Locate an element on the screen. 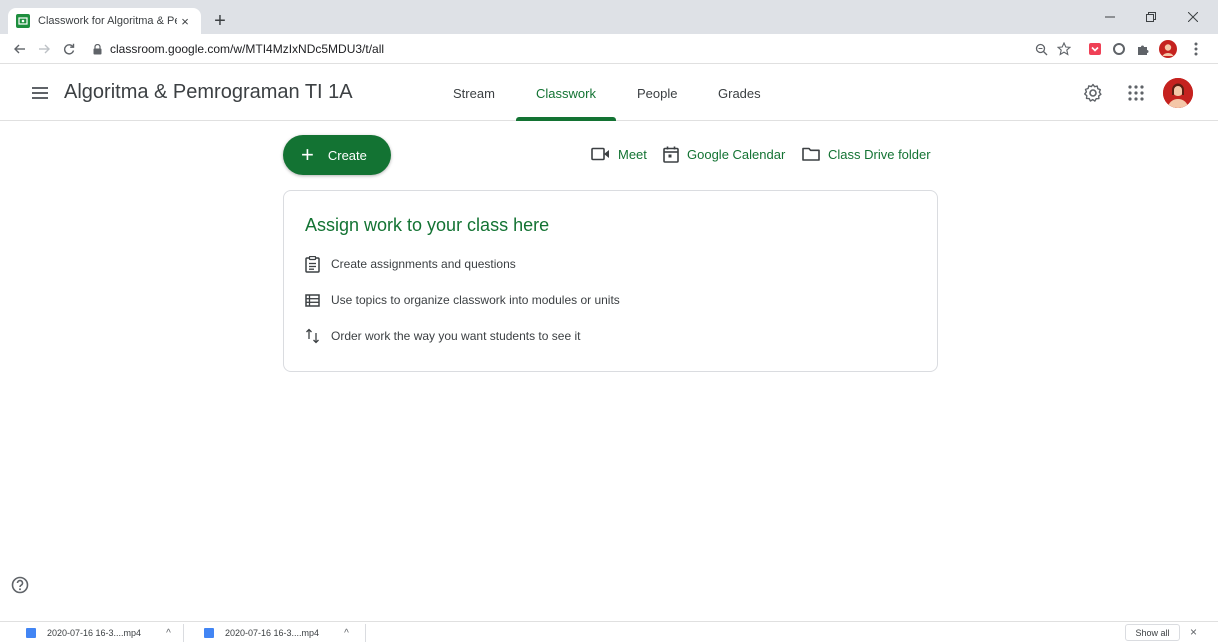  bookmark-star-icon is located at coordinates (1064, 49).